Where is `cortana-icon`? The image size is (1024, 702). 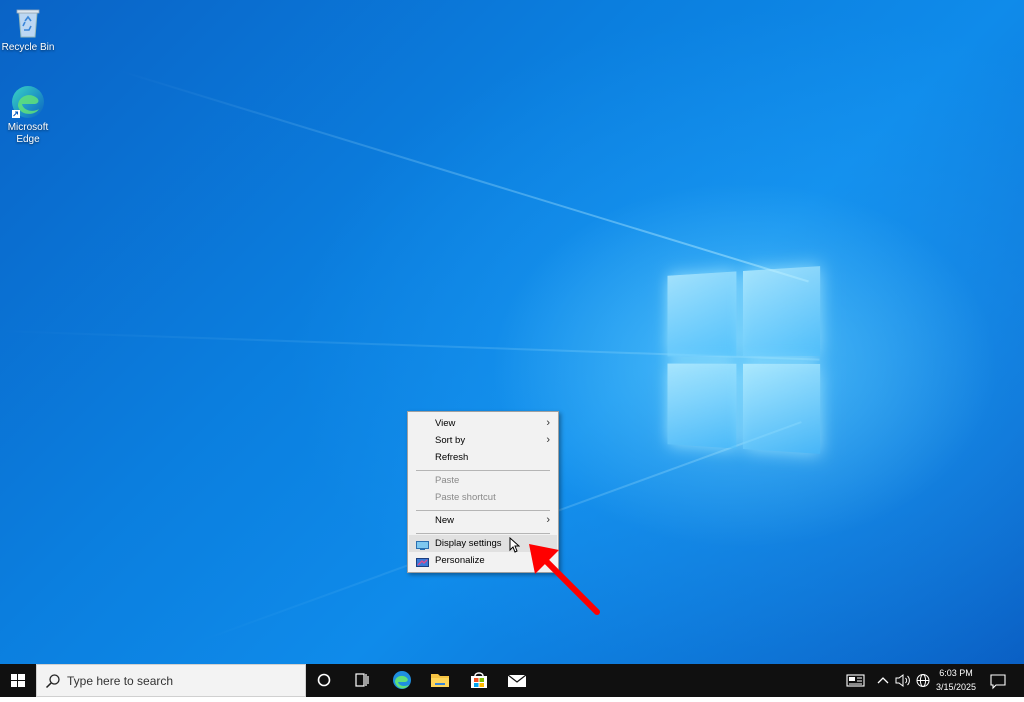
cortana-icon is located at coordinates (324, 680).